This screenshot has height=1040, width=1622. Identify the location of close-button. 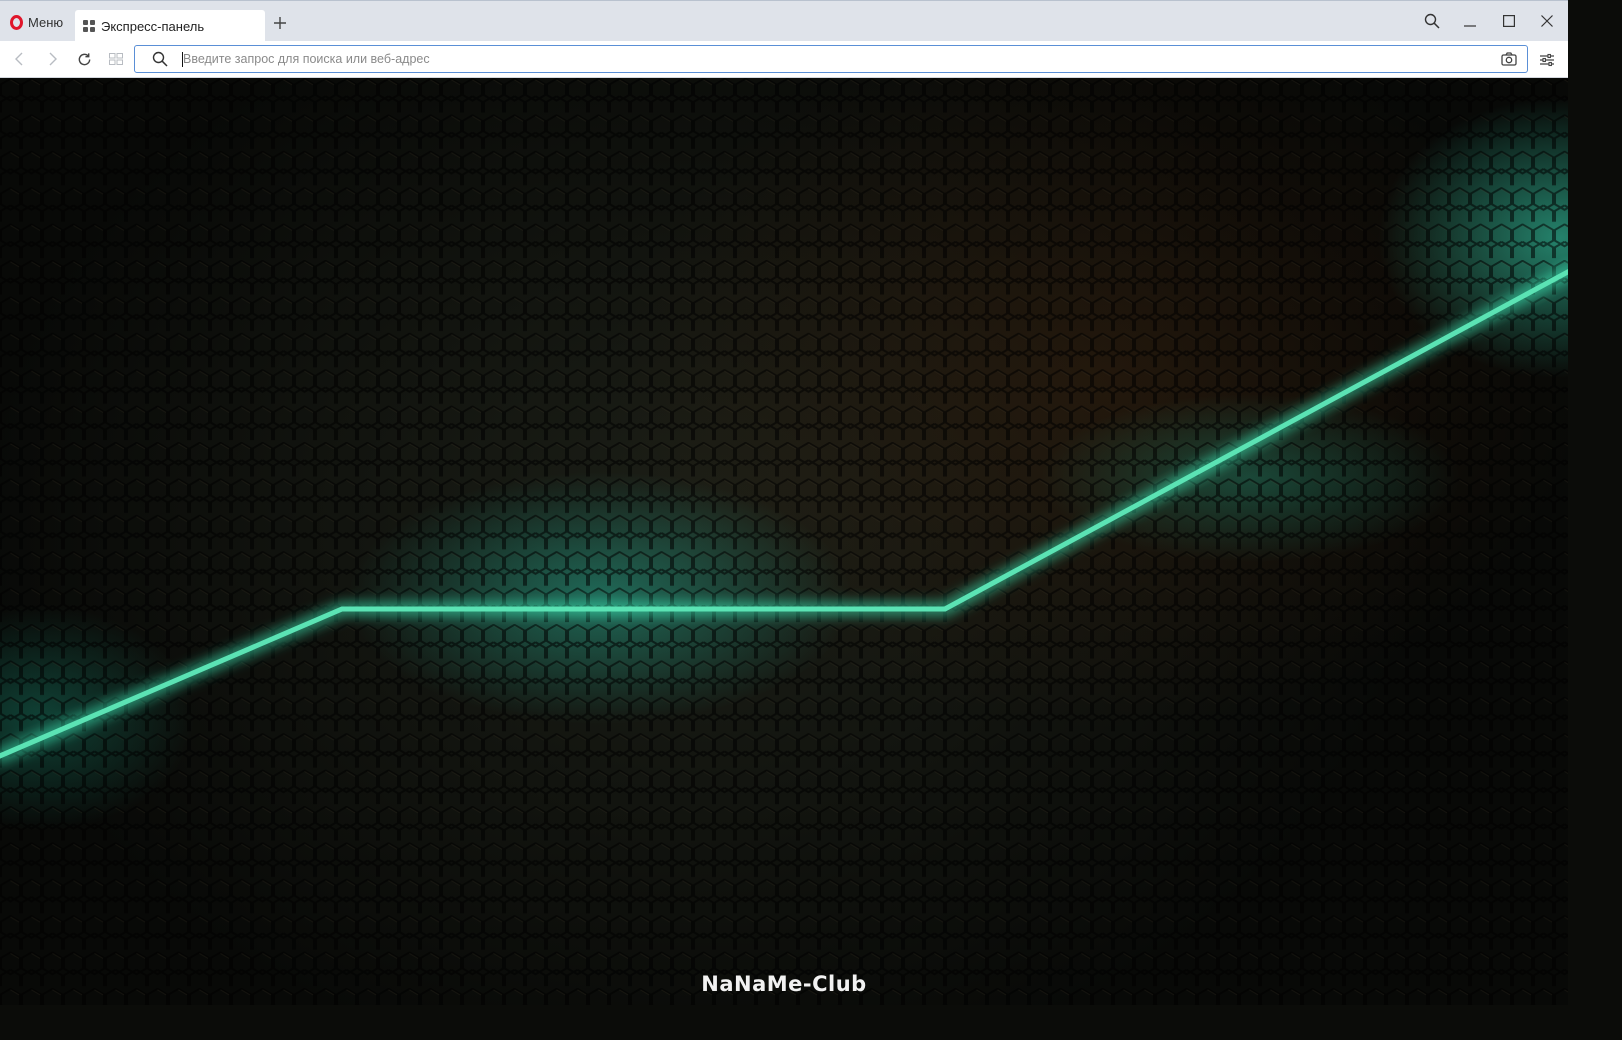
(1547, 21).